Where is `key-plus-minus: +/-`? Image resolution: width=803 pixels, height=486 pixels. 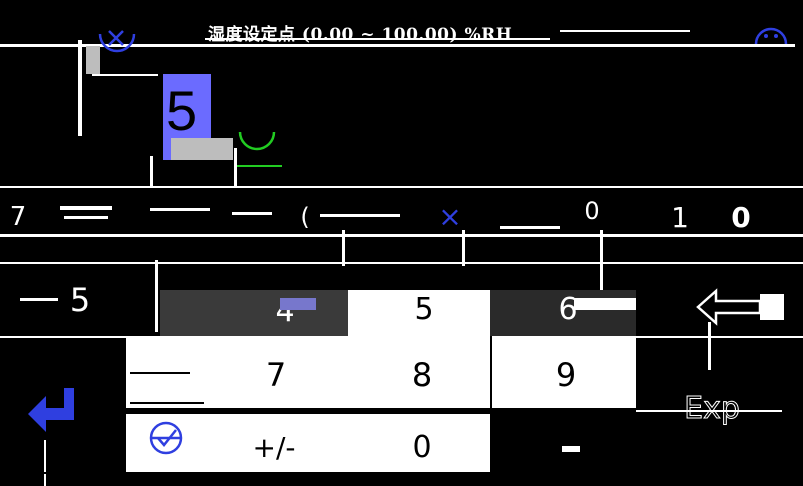 key-plus-minus: +/- is located at coordinates (274, 447).